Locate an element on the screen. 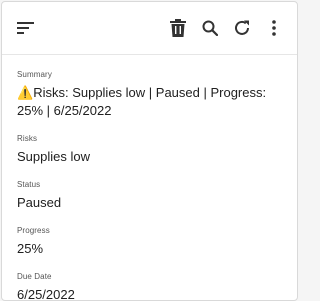 The image size is (320, 301). refresh-button is located at coordinates (242, 28).